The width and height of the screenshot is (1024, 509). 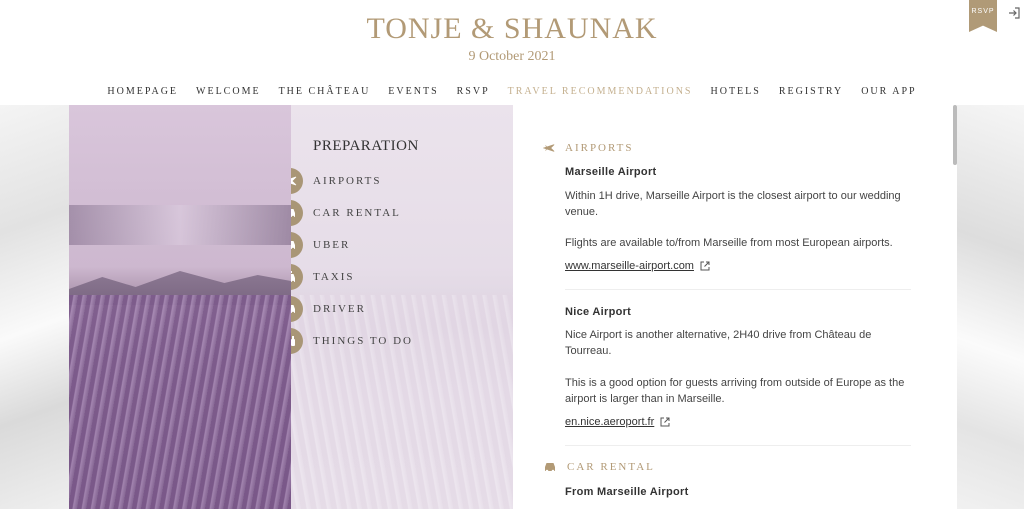 I want to click on airports-section-heading: AIRPORTS, so click(x=588, y=148).